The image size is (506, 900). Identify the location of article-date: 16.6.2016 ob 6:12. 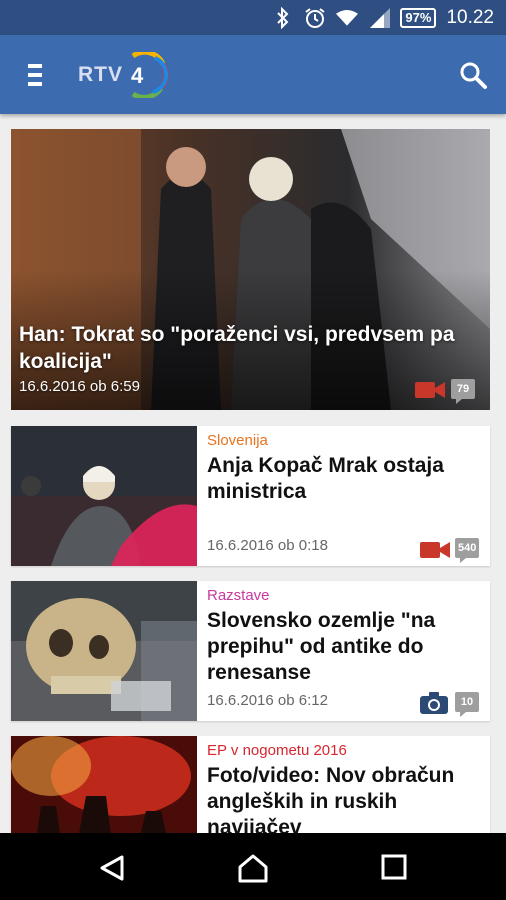
(267, 700).